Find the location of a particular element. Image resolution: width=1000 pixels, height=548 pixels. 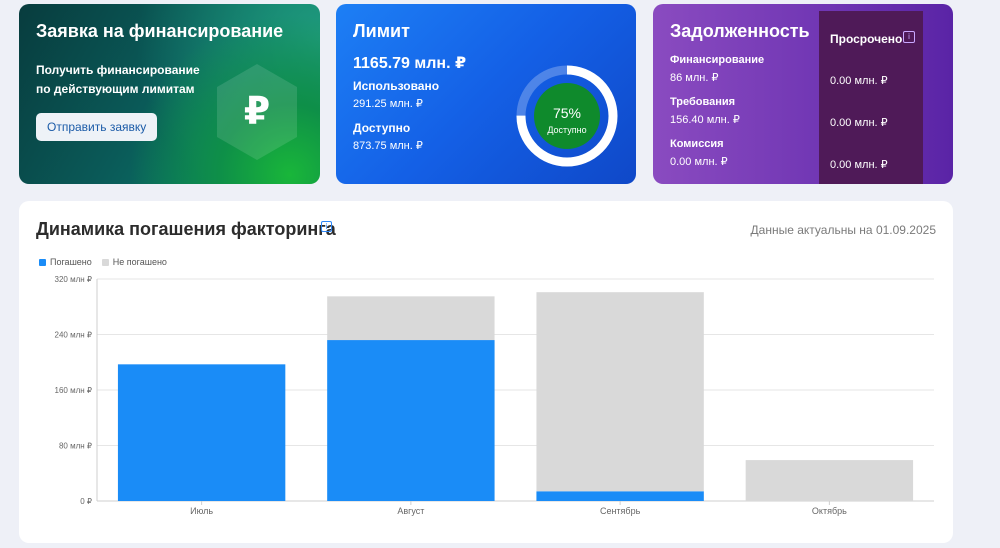

debt-claims-label: Требования is located at coordinates (703, 102).